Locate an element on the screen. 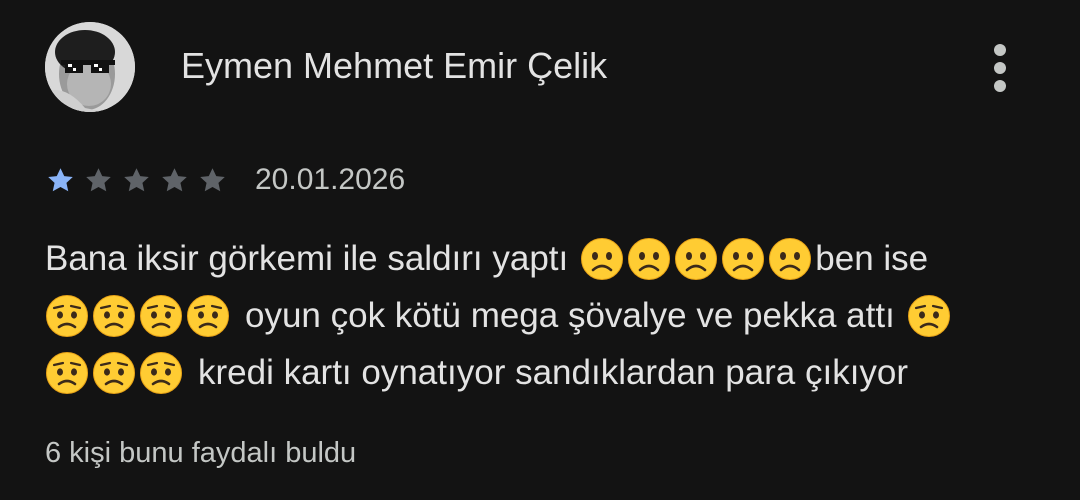 Image resolution: width=1080 pixels, height=500 pixels. review-text-part: oyun çok kötü mega şövalye ve pekka attı is located at coordinates (570, 315).